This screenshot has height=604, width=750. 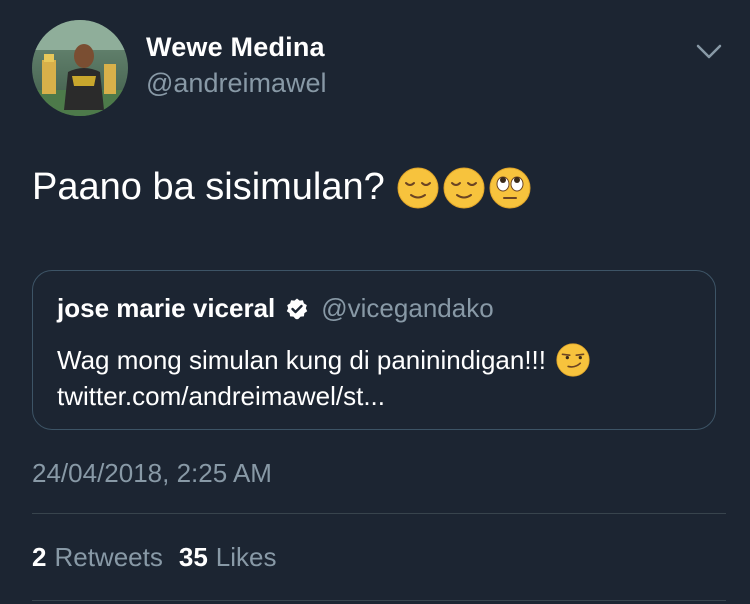 I want to click on tweet-timestamp: 24/04/2018, 2:25 AM, so click(x=152, y=473).